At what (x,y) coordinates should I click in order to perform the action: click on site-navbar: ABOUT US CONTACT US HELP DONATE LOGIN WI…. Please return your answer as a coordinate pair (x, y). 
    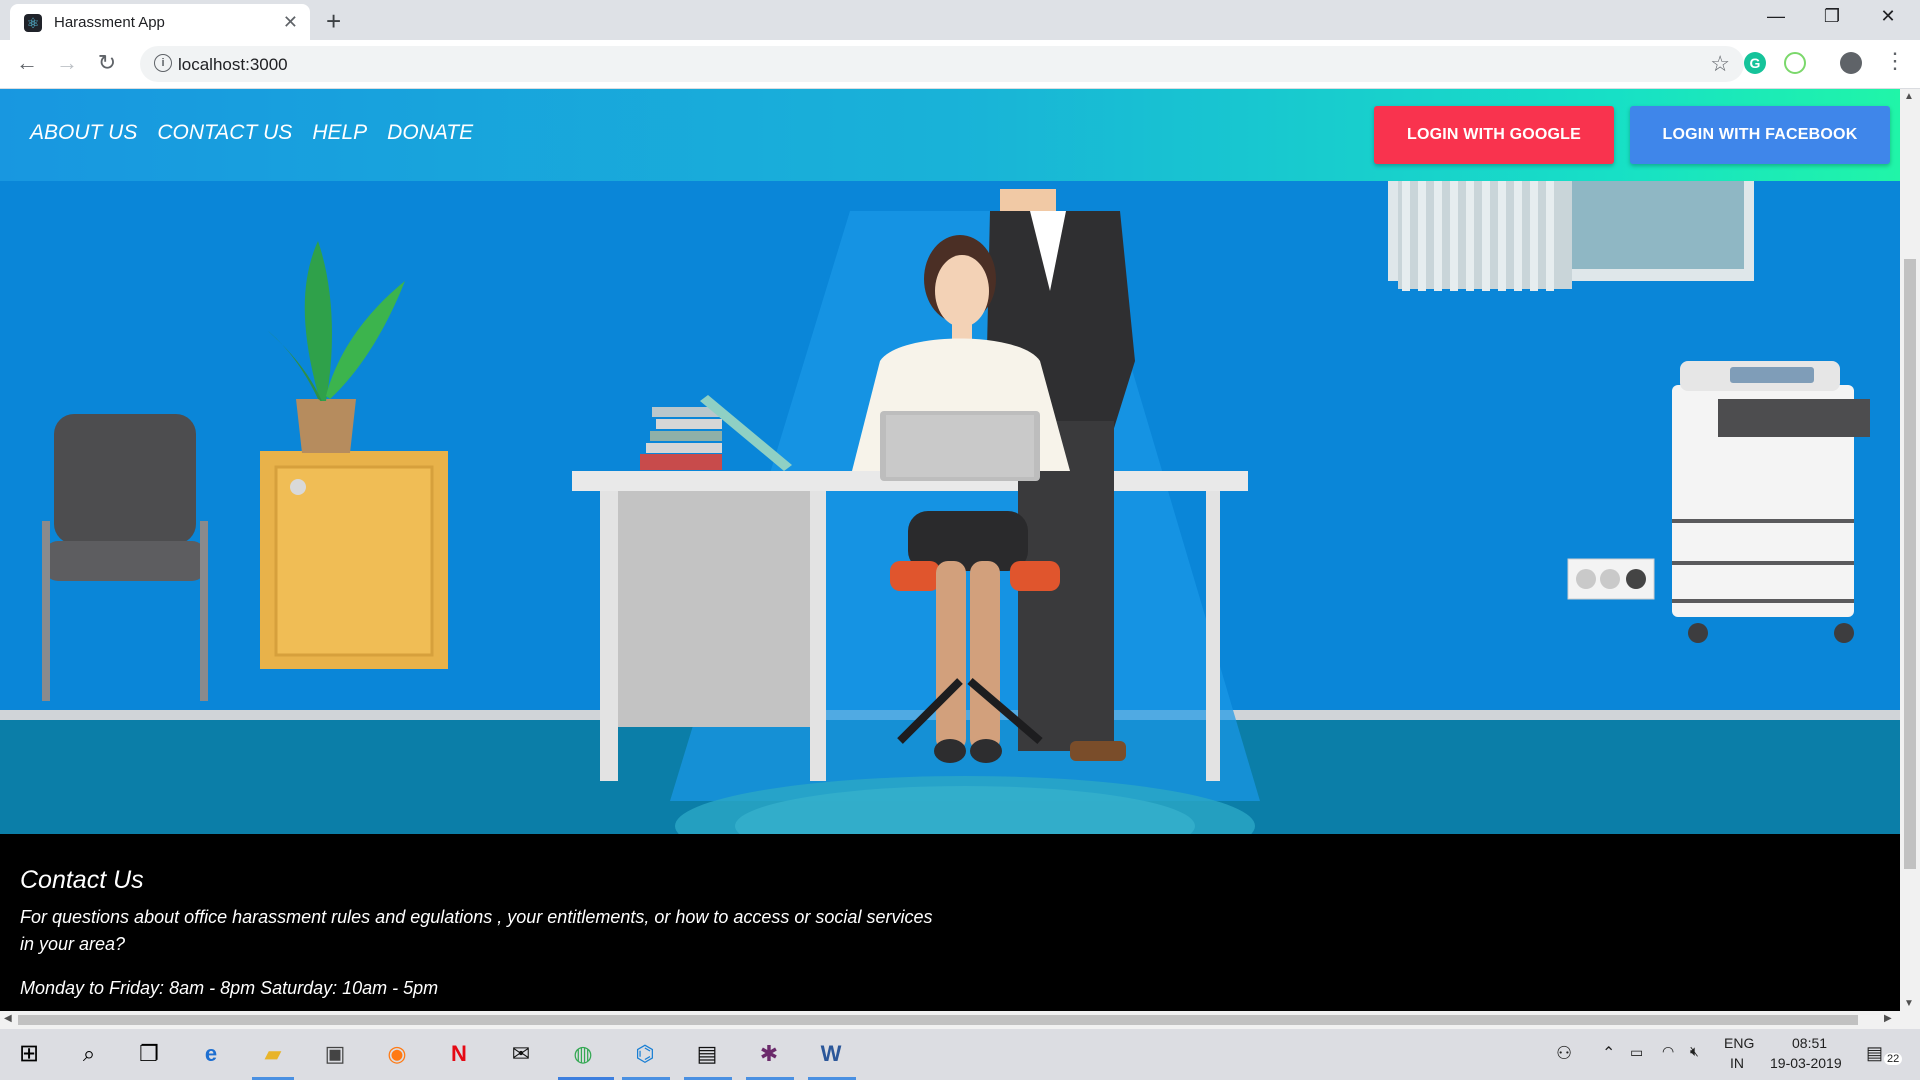
    Looking at the image, I should click on (950, 135).